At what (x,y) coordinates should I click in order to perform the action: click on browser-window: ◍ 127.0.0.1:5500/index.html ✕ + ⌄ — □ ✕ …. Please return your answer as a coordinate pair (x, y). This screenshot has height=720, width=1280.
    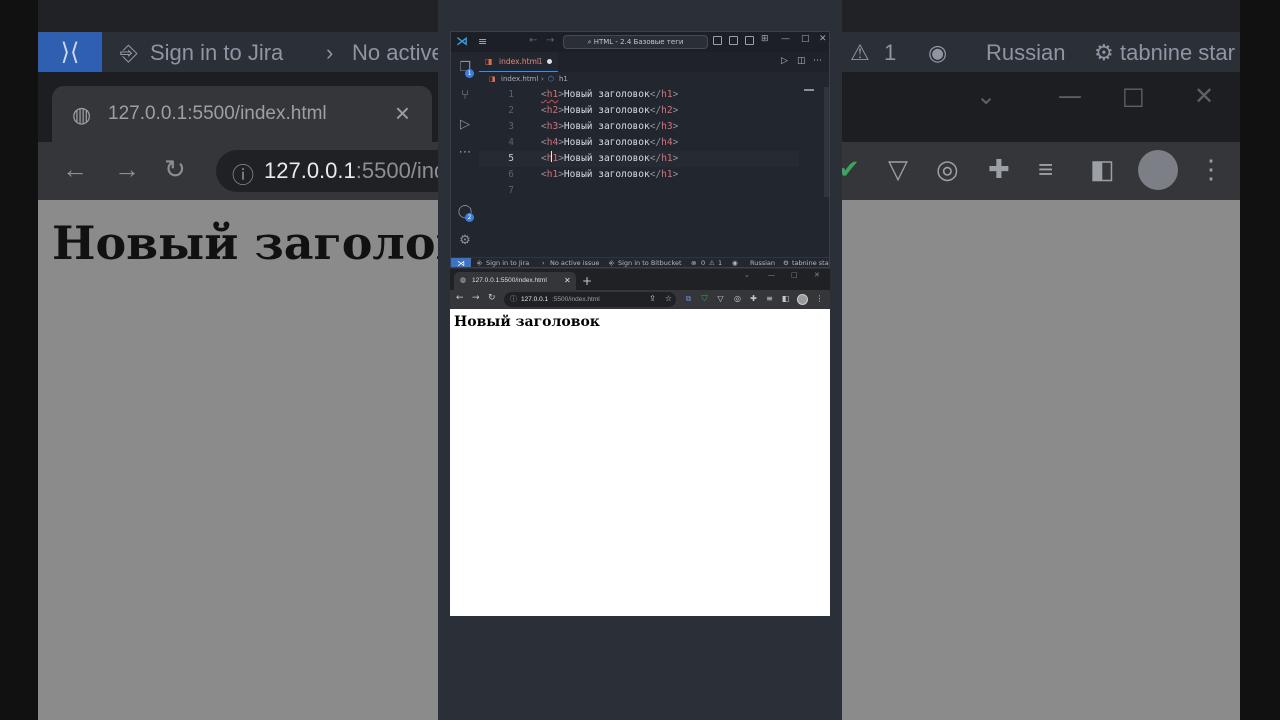
    Looking at the image, I should click on (640, 442).